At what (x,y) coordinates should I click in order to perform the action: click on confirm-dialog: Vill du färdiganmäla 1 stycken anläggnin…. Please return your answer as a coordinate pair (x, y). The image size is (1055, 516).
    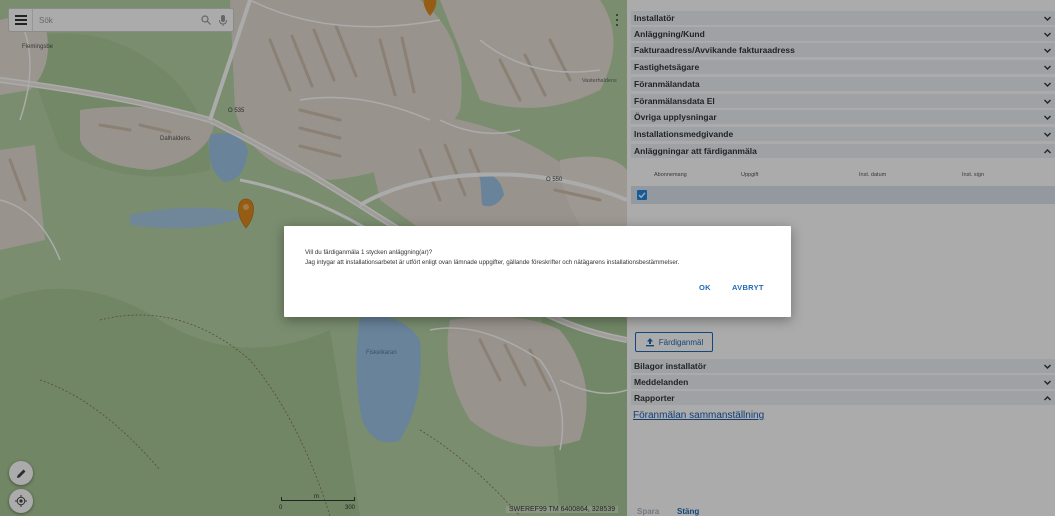
    Looking at the image, I should click on (537, 271).